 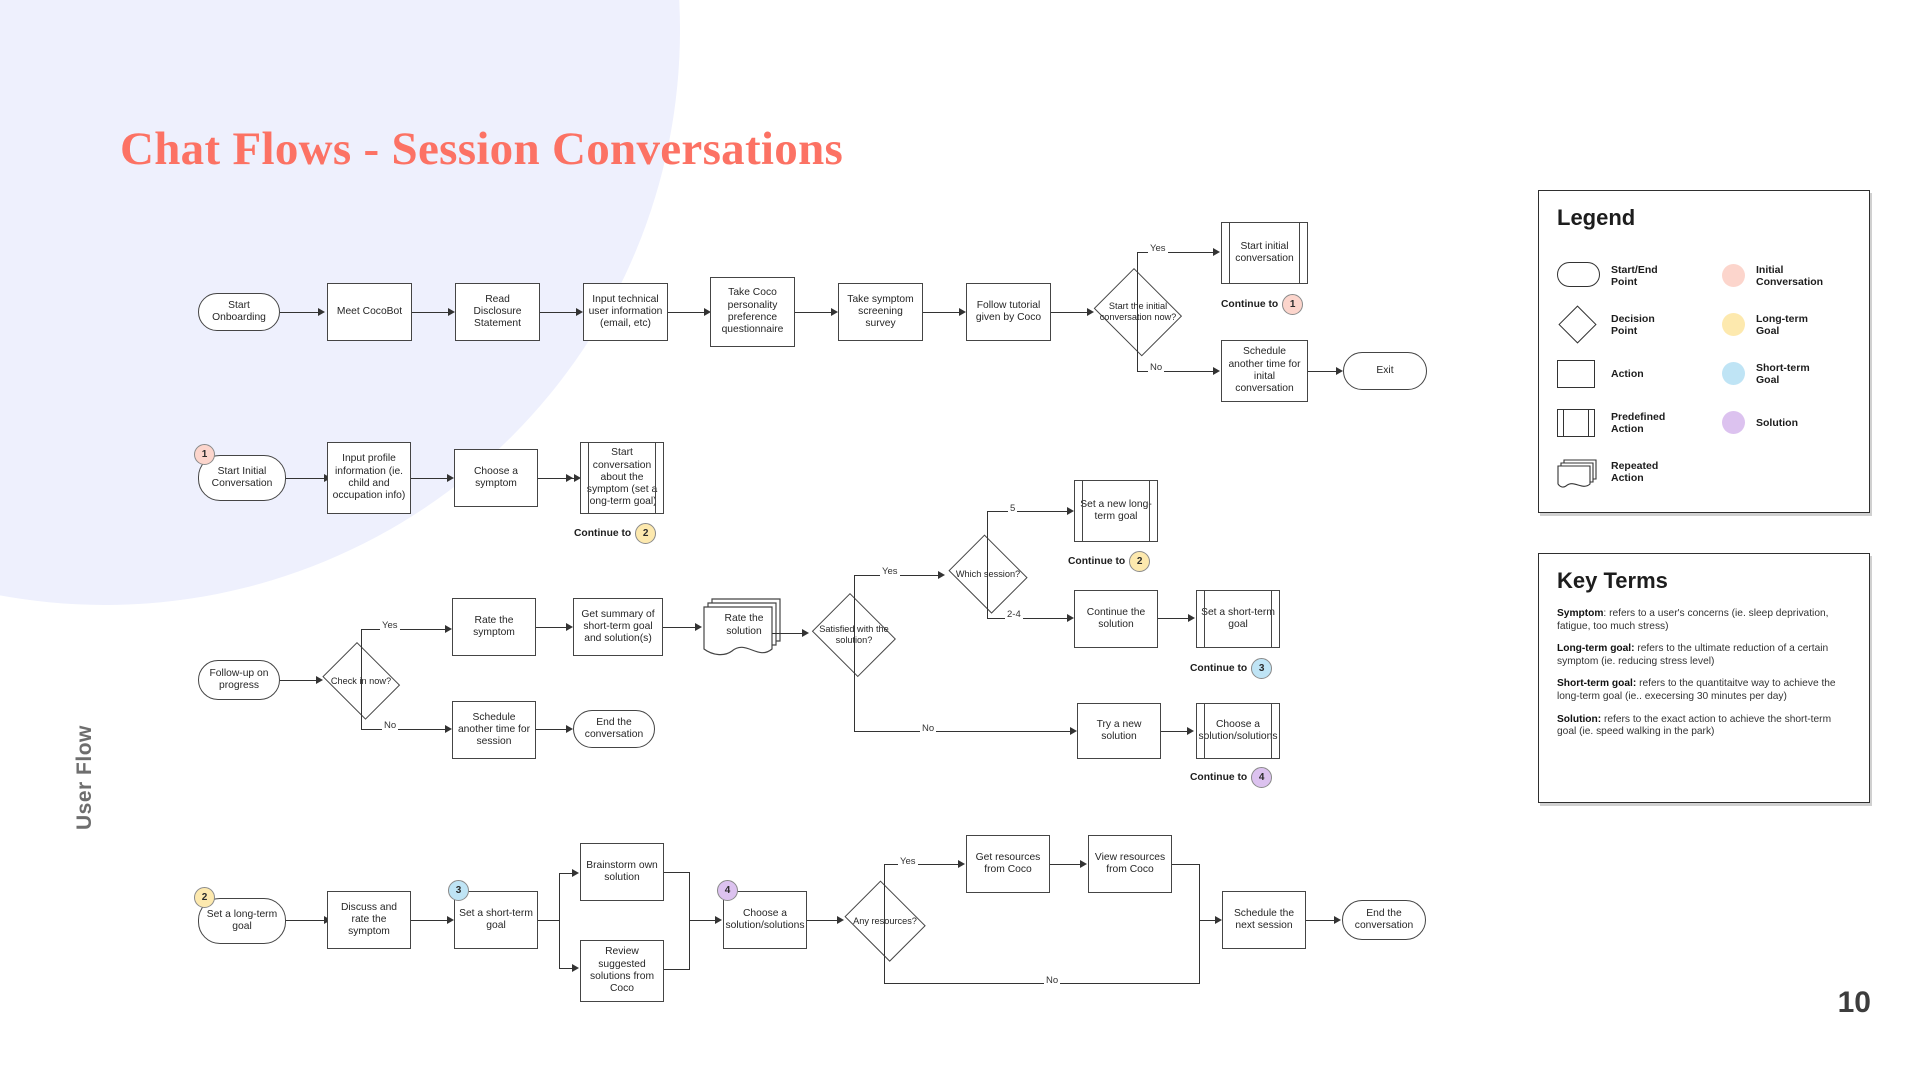 I want to click on stadium-icon, so click(x=1578, y=274).